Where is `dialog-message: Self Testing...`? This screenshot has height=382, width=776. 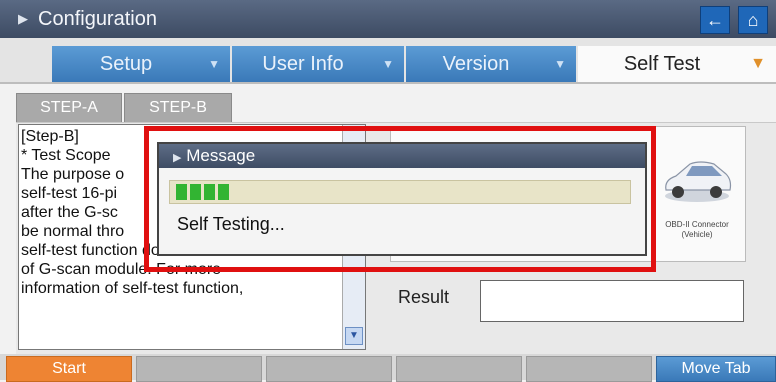 dialog-message: Self Testing... is located at coordinates (231, 224).